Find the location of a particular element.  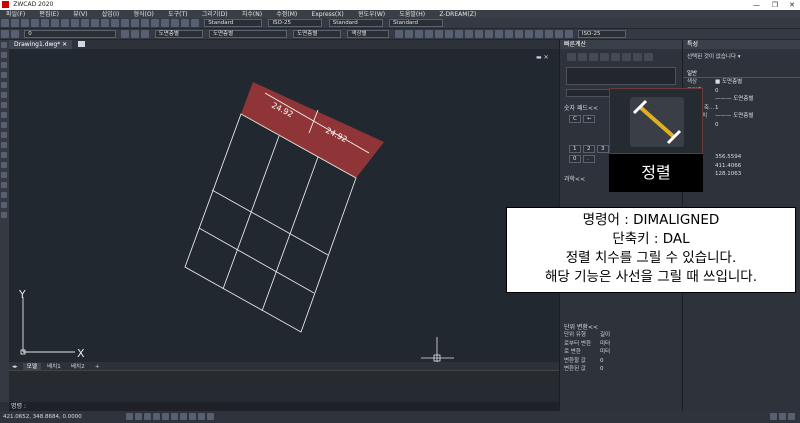

angle-icon is located at coordinates (615, 57).